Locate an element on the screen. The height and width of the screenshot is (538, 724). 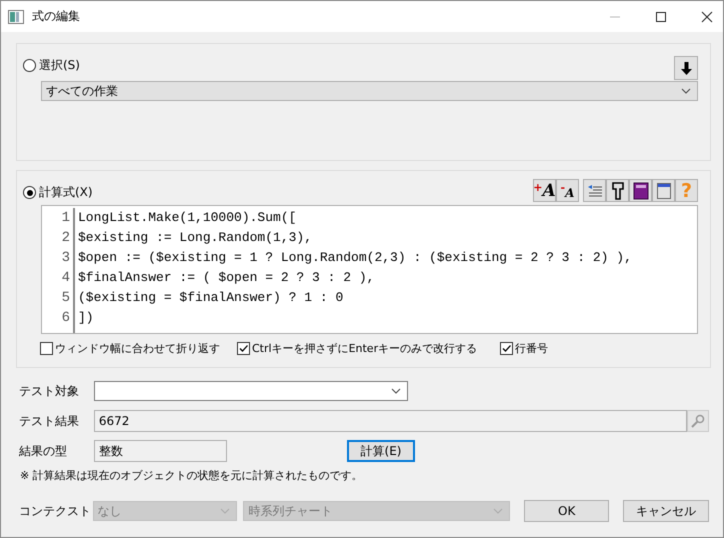
maximize-icon is located at coordinates (661, 16).